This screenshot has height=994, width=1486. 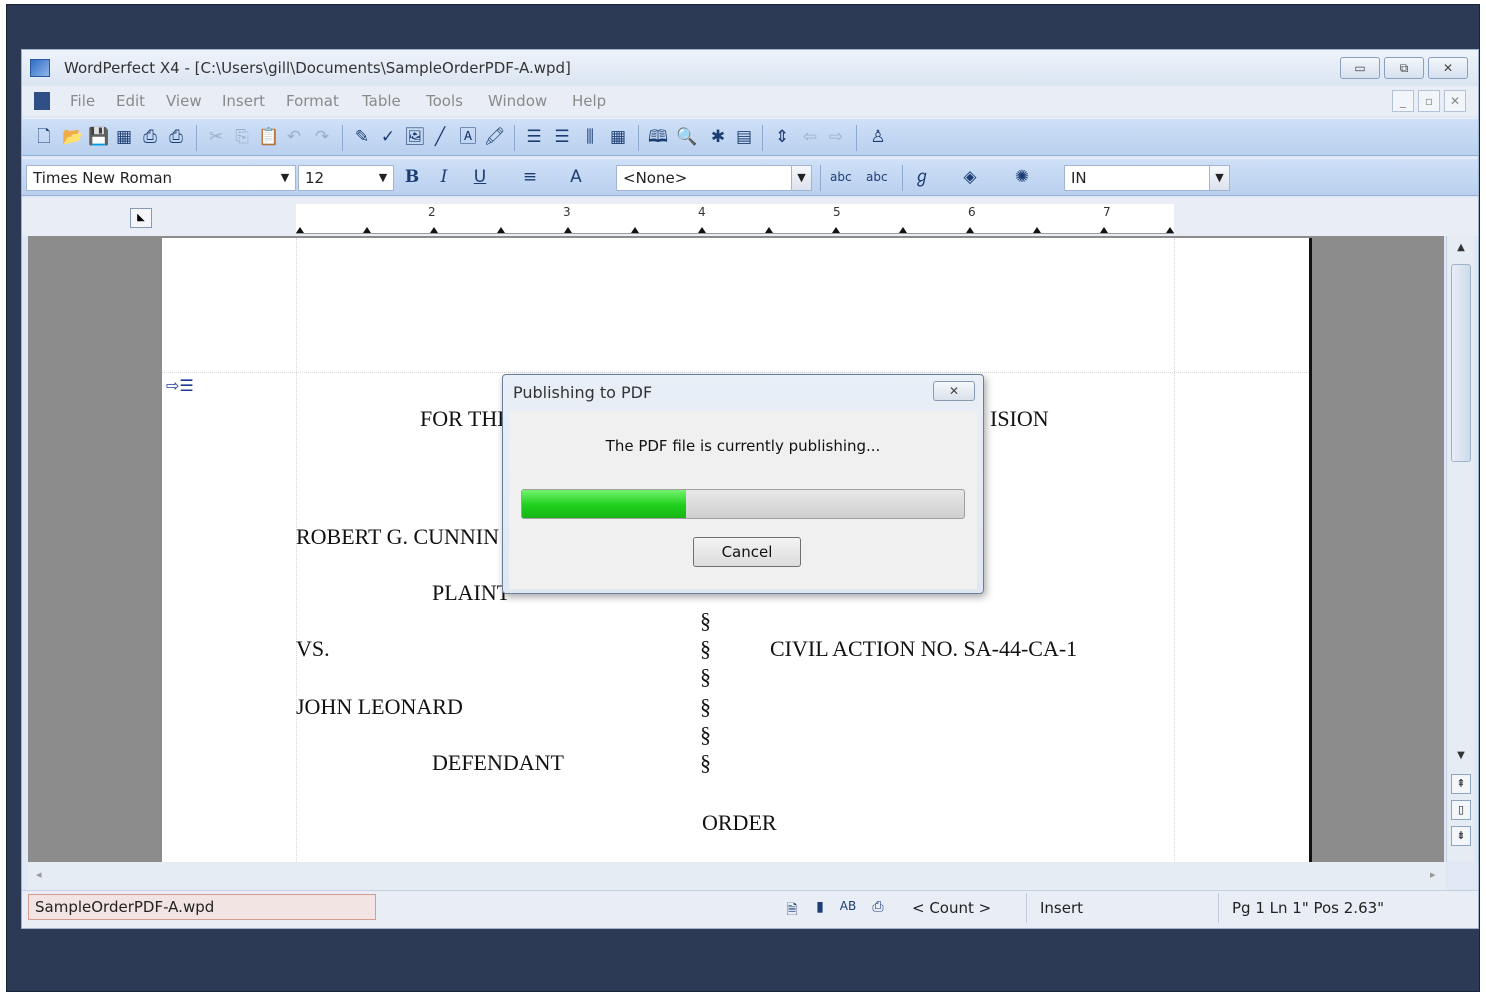 What do you see at coordinates (848, 908) in the screenshot?
I see `caps-icon: AB` at bounding box center [848, 908].